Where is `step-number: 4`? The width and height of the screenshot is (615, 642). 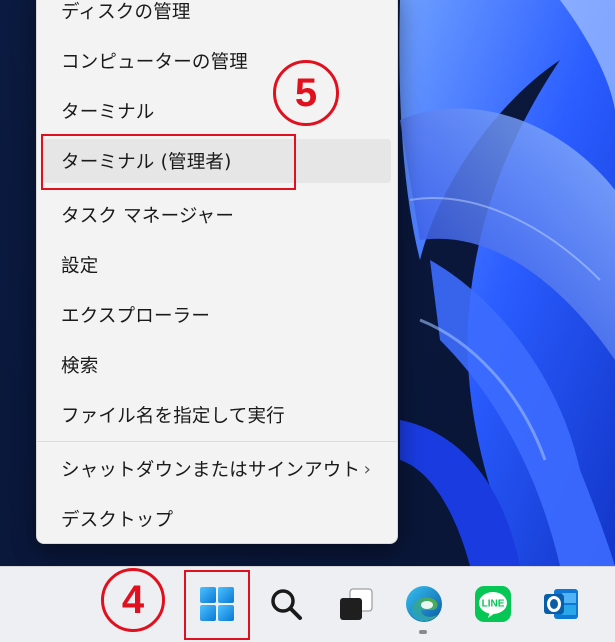
step-number: 4 is located at coordinates (133, 599).